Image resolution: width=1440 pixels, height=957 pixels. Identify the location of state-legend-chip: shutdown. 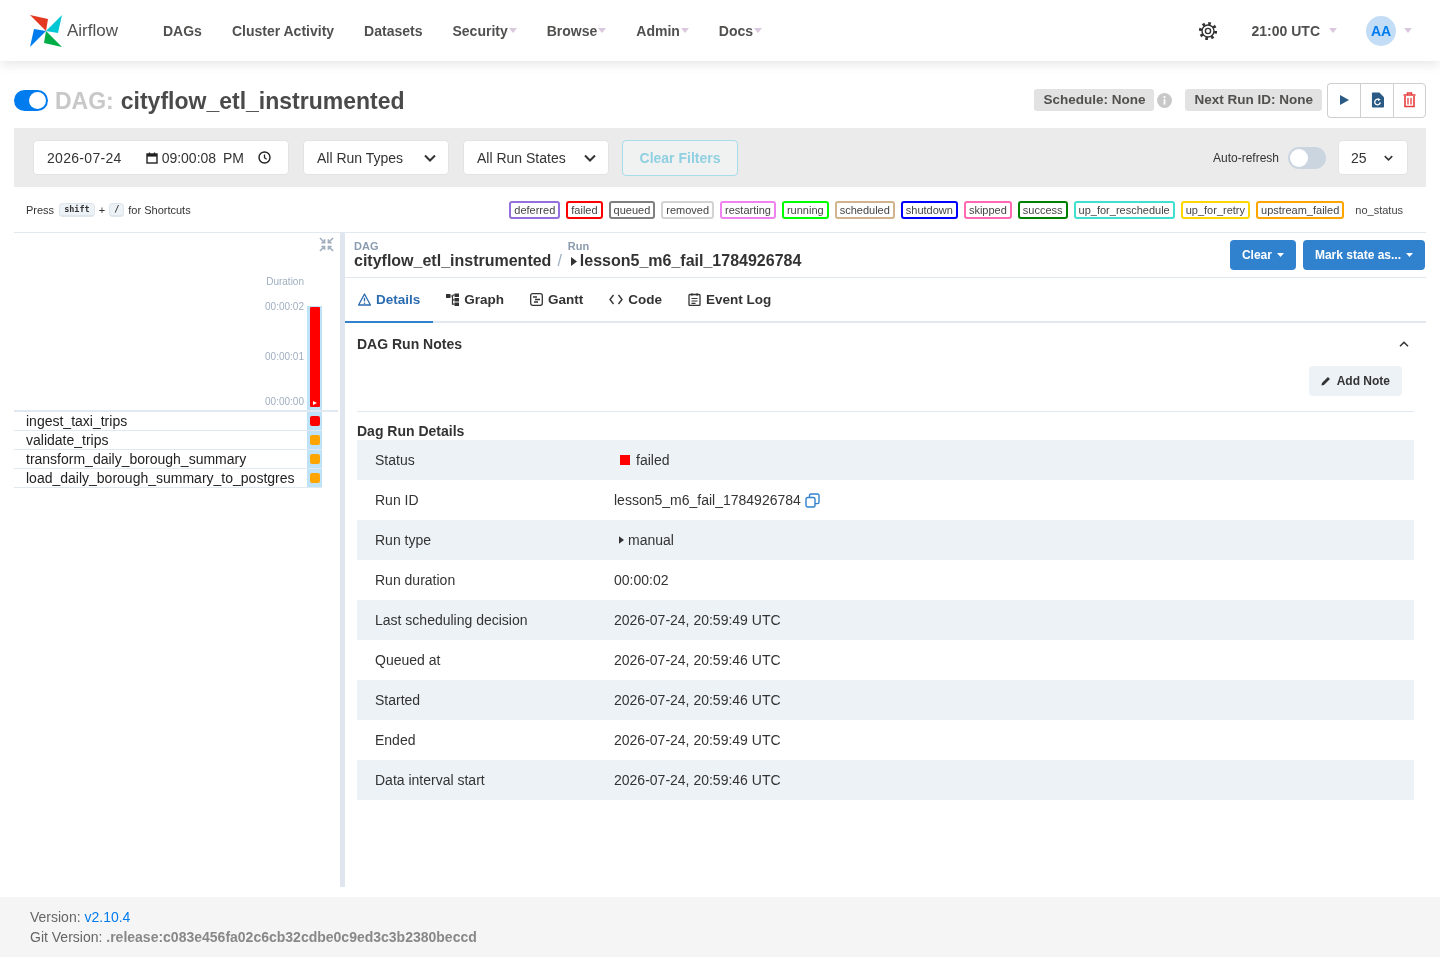
(929, 209).